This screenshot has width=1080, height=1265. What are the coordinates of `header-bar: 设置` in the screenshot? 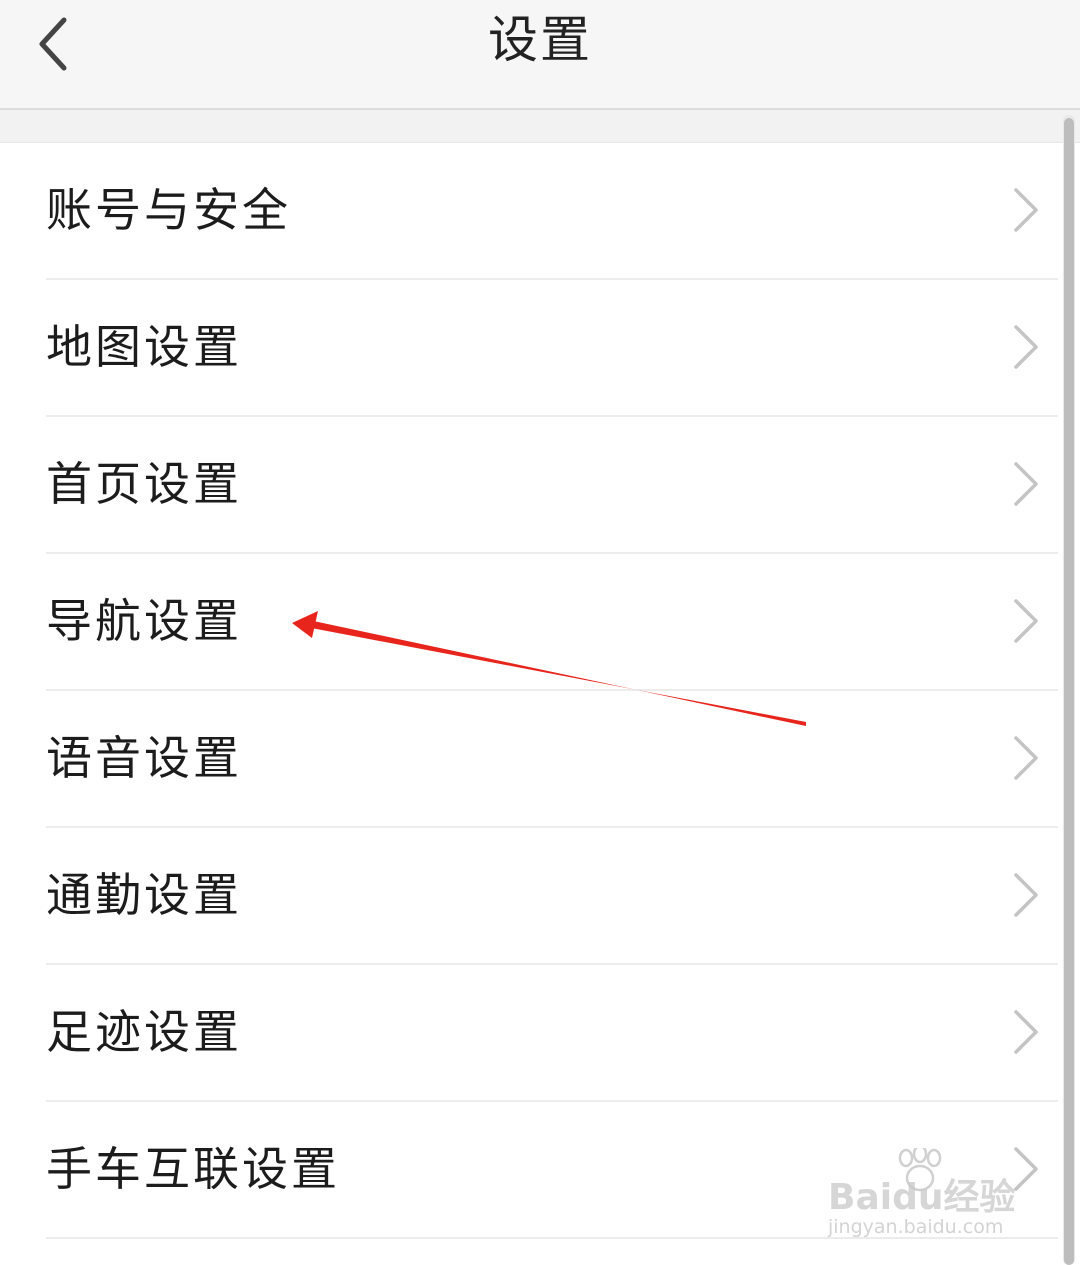 It's located at (540, 55).